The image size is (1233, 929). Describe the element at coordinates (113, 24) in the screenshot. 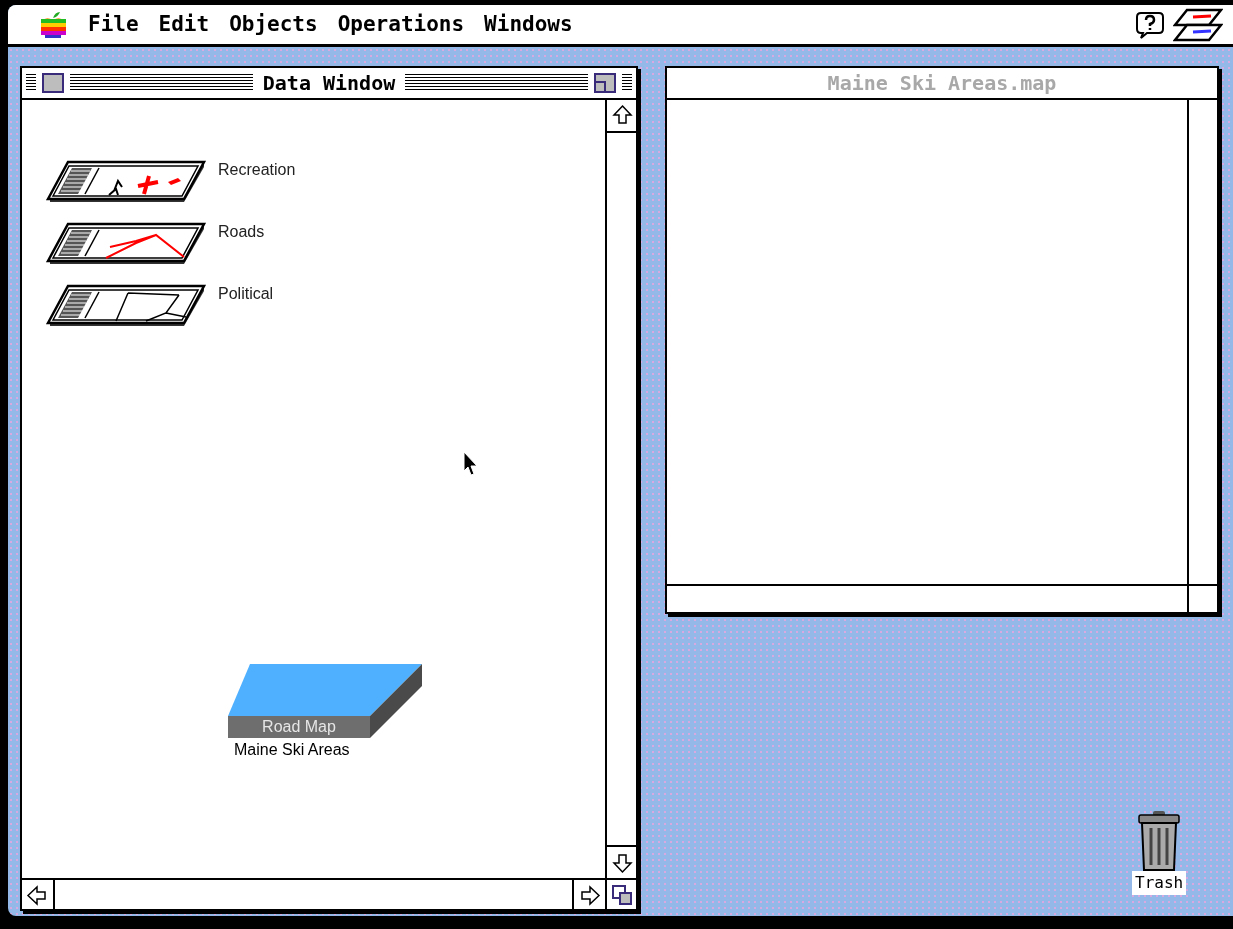

I see `menu-item: File` at that location.